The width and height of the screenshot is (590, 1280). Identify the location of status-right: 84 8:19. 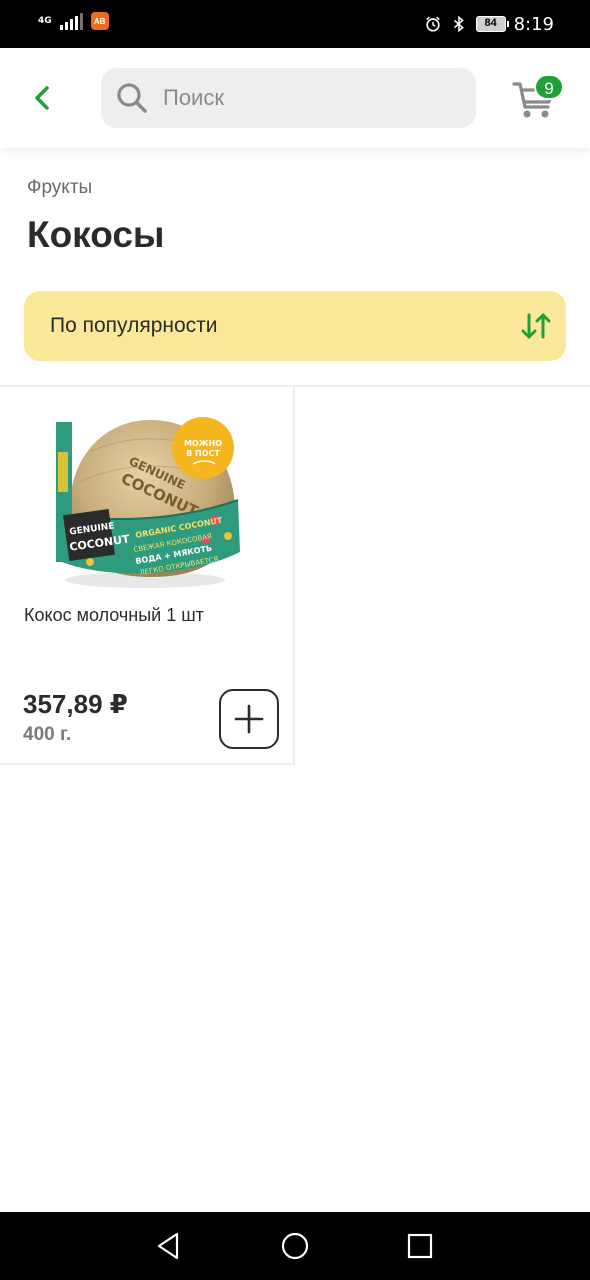
(489, 24).